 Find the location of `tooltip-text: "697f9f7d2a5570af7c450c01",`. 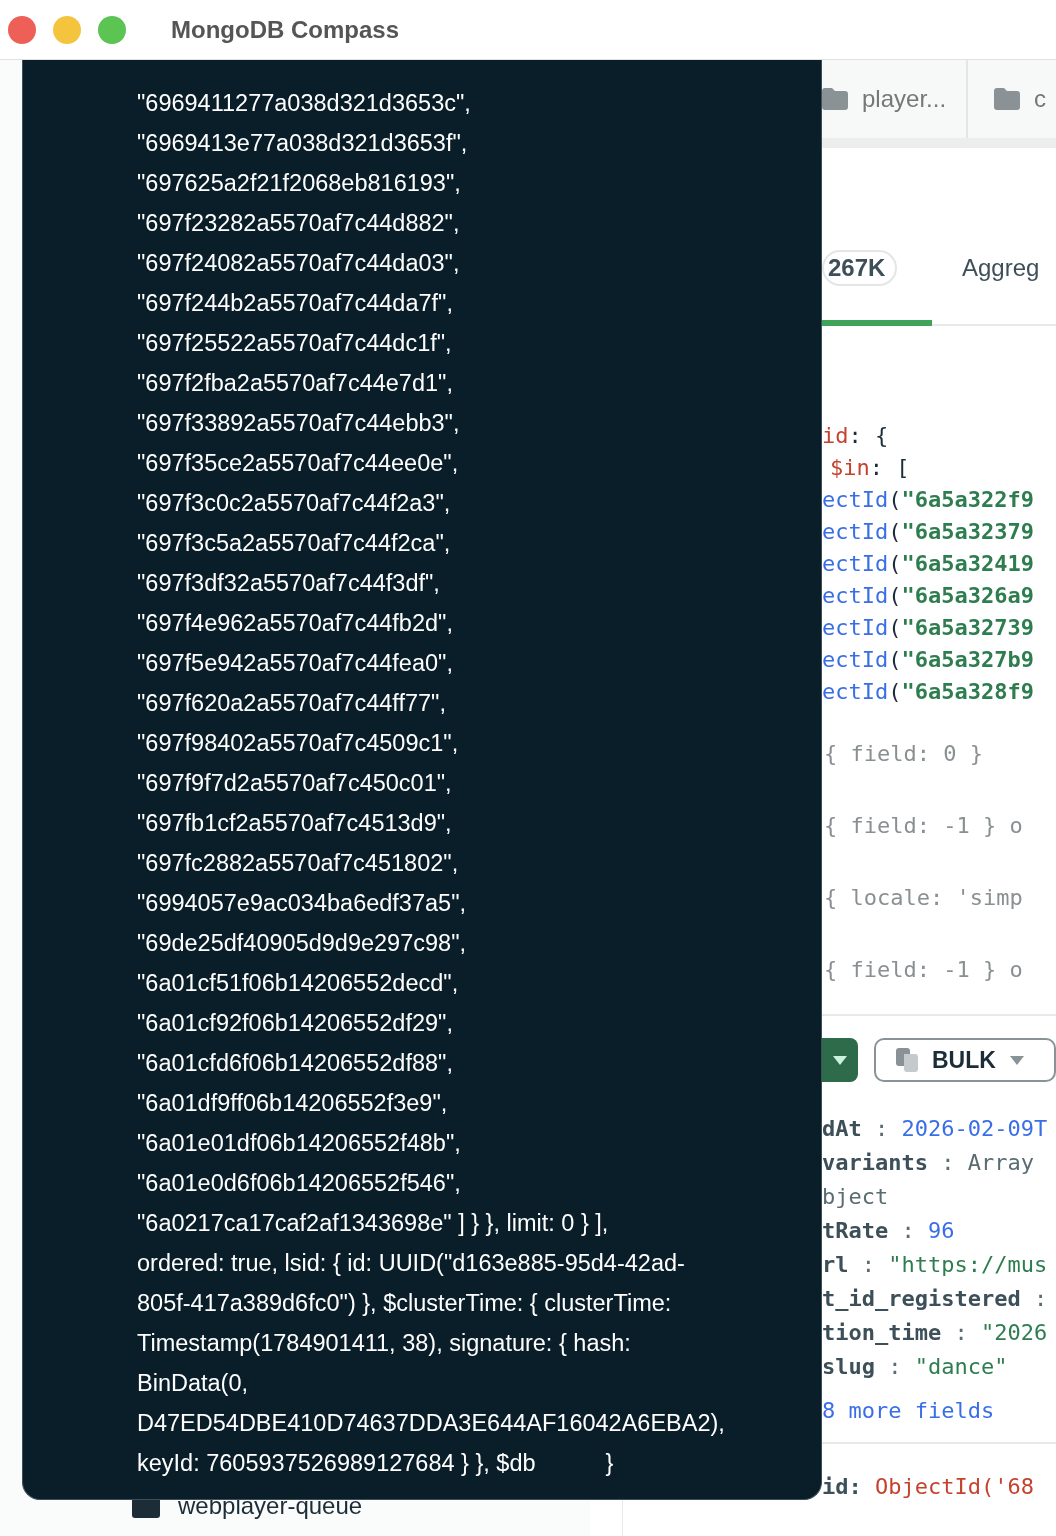

tooltip-text: "697f9f7d2a5570af7c450c01", is located at coordinates (294, 783).